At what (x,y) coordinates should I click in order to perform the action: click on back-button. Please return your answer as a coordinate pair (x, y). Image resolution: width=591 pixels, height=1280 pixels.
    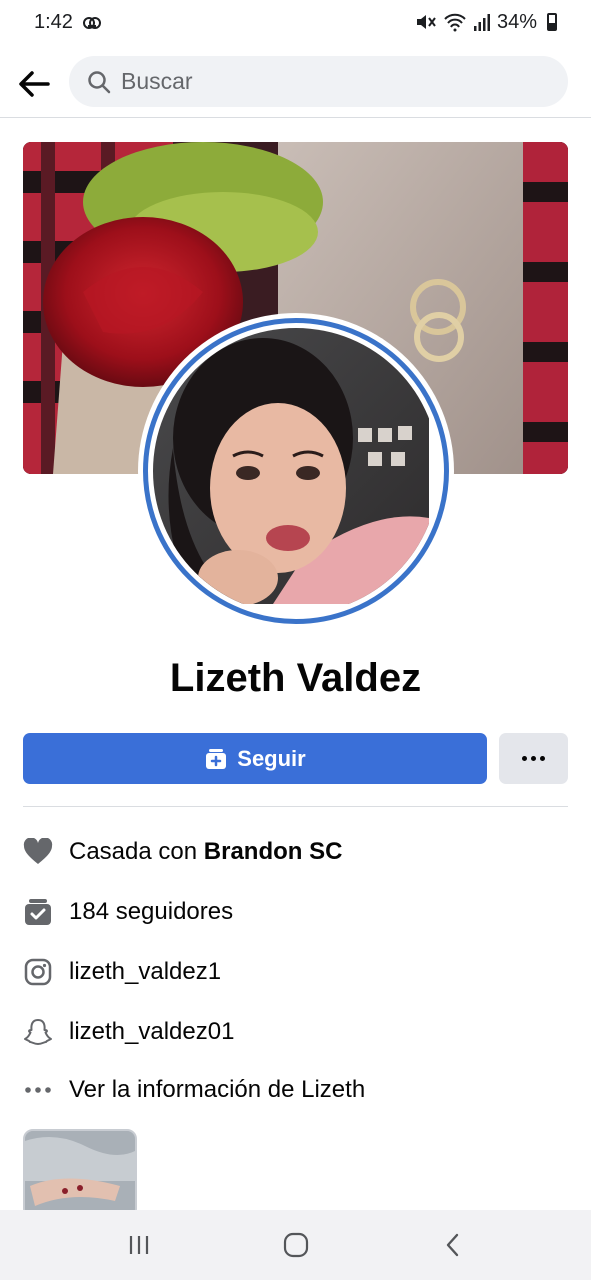
    Looking at the image, I should click on (34, 84).